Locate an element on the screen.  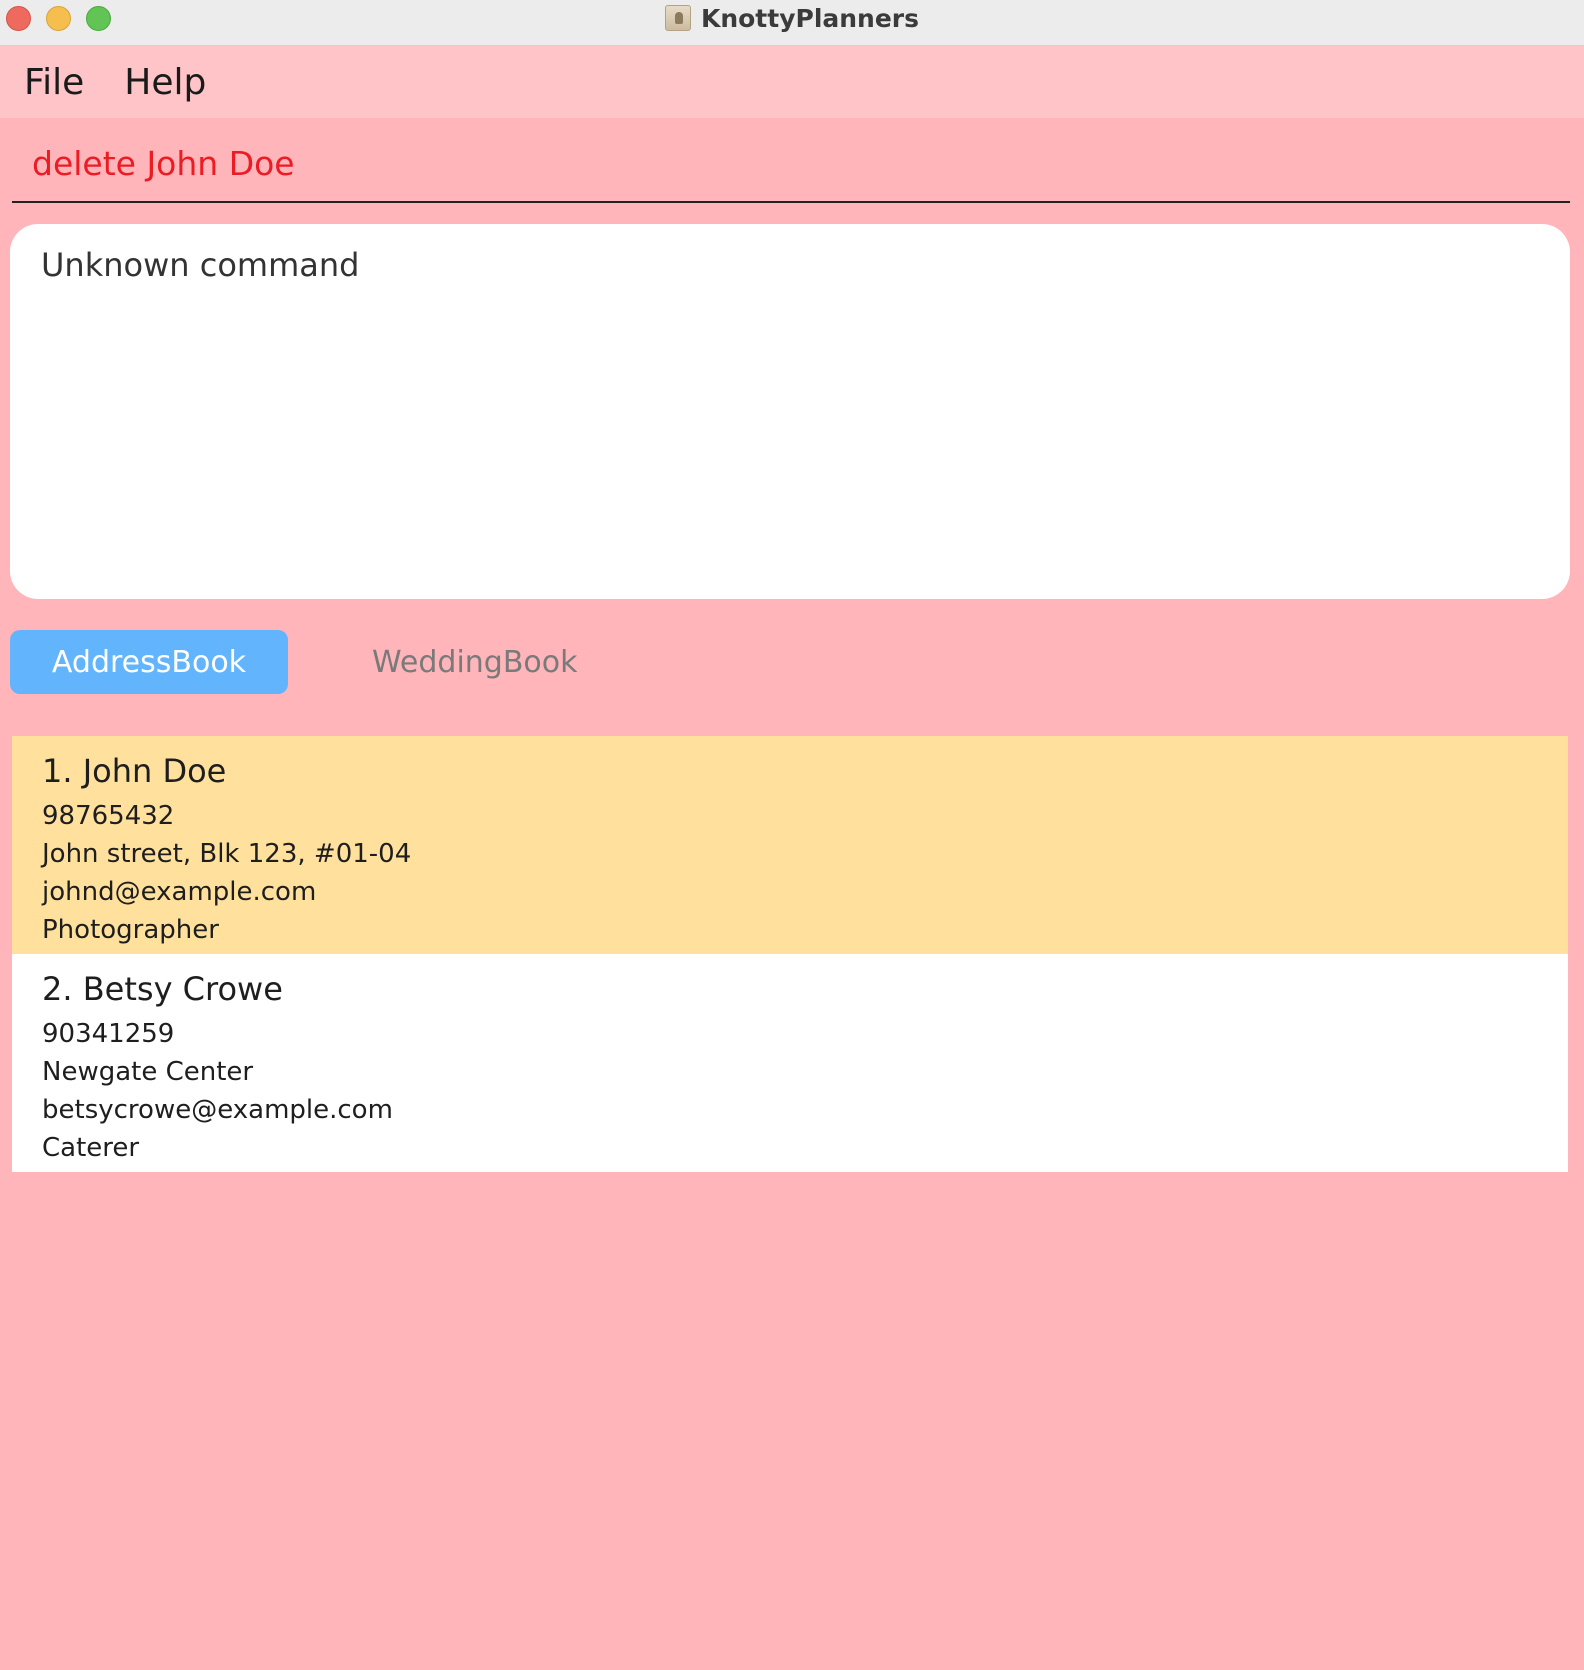
window-title-area: KnottyPlanners is located at coordinates (792, 18).